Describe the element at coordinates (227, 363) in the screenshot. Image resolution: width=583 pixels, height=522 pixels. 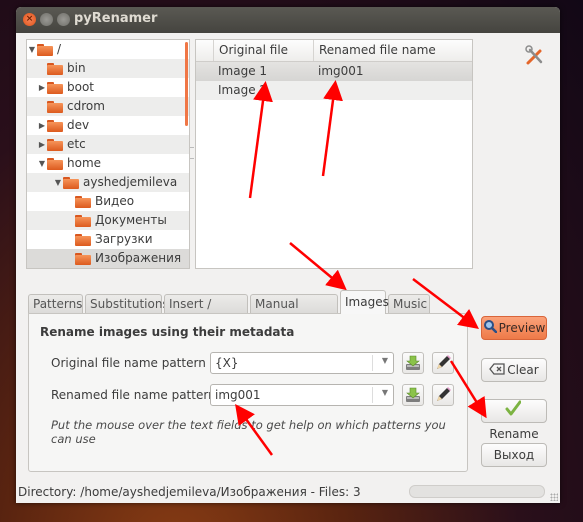
I see `original-pattern-input: {X}` at that location.